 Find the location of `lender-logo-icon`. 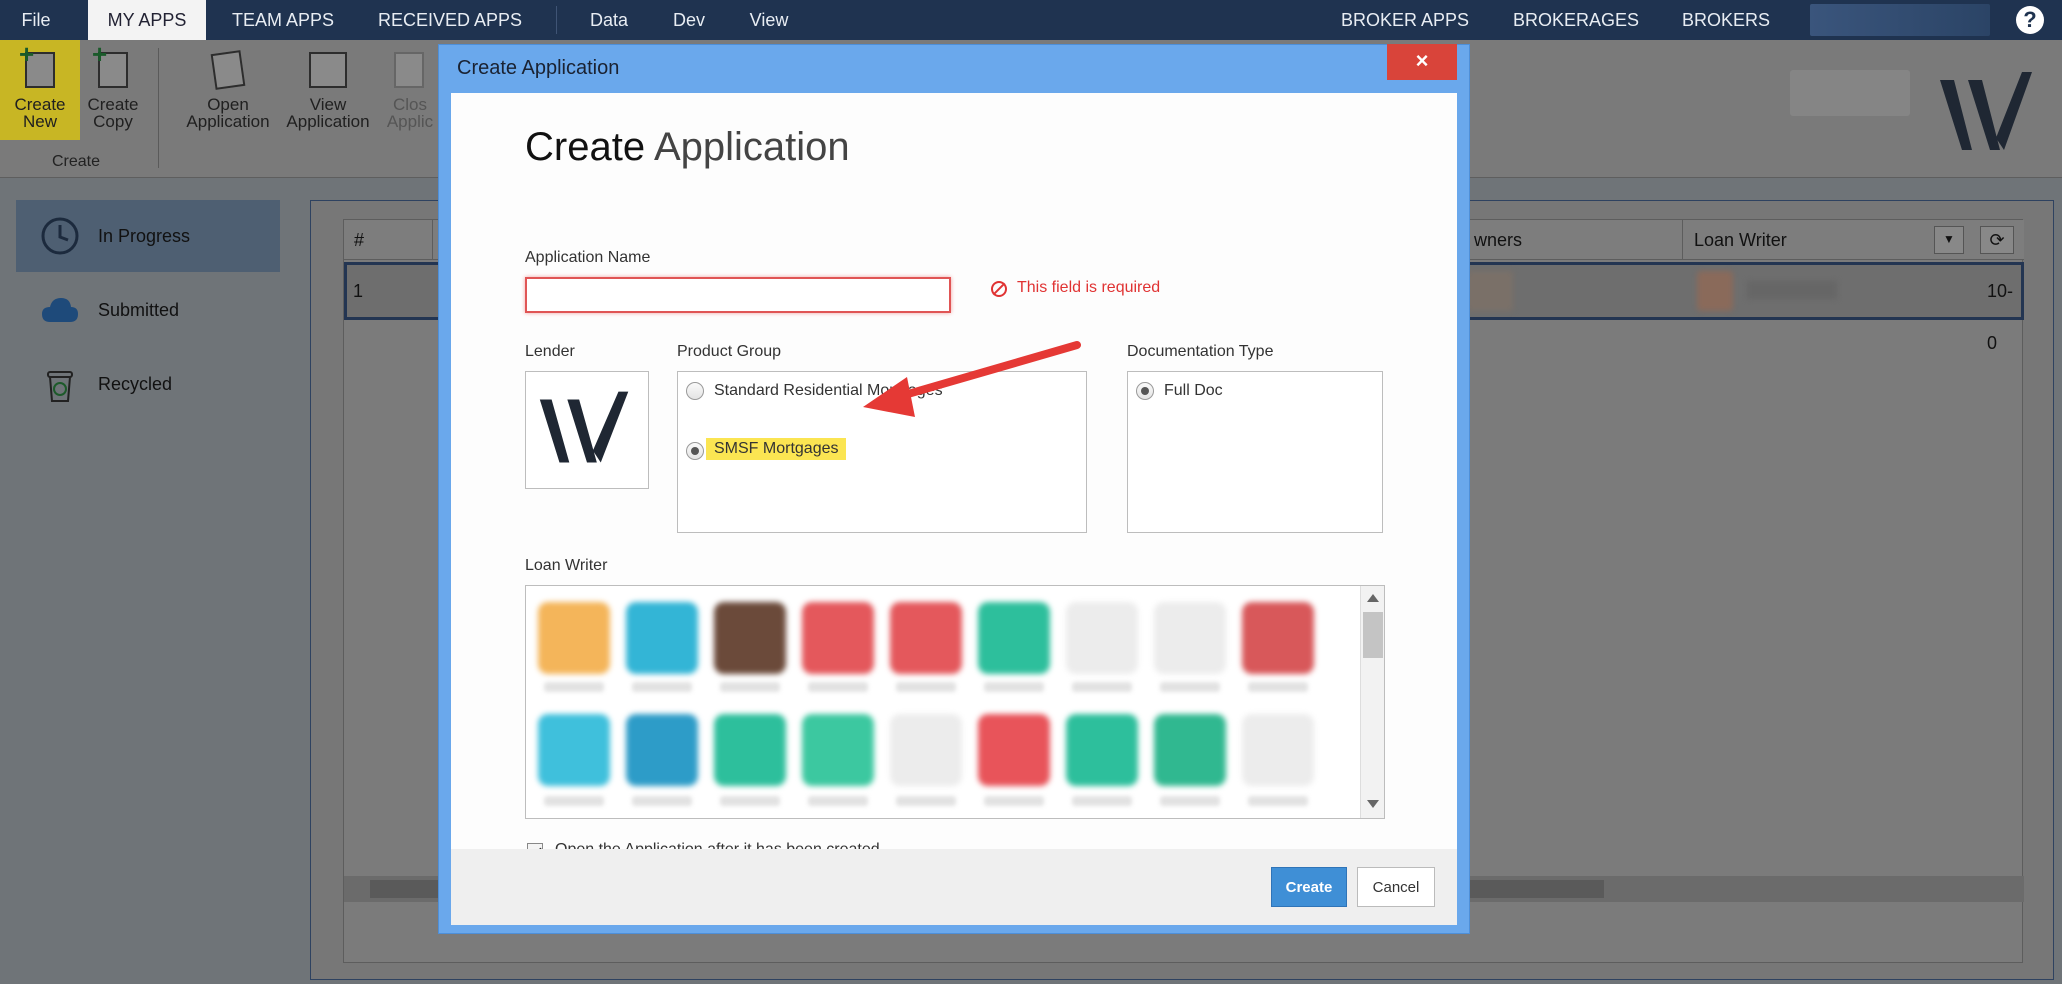

lender-logo-icon is located at coordinates (584, 427).